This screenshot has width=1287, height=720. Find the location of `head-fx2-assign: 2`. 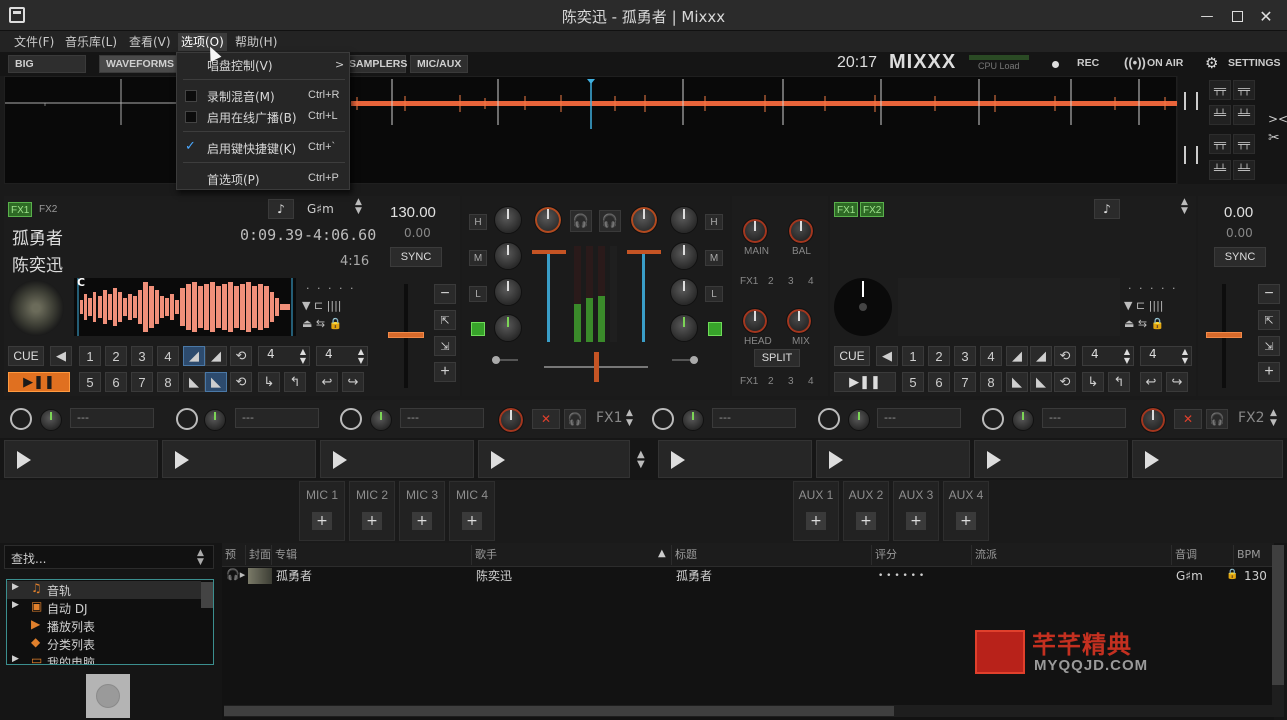

head-fx2-assign: 2 is located at coordinates (771, 381).